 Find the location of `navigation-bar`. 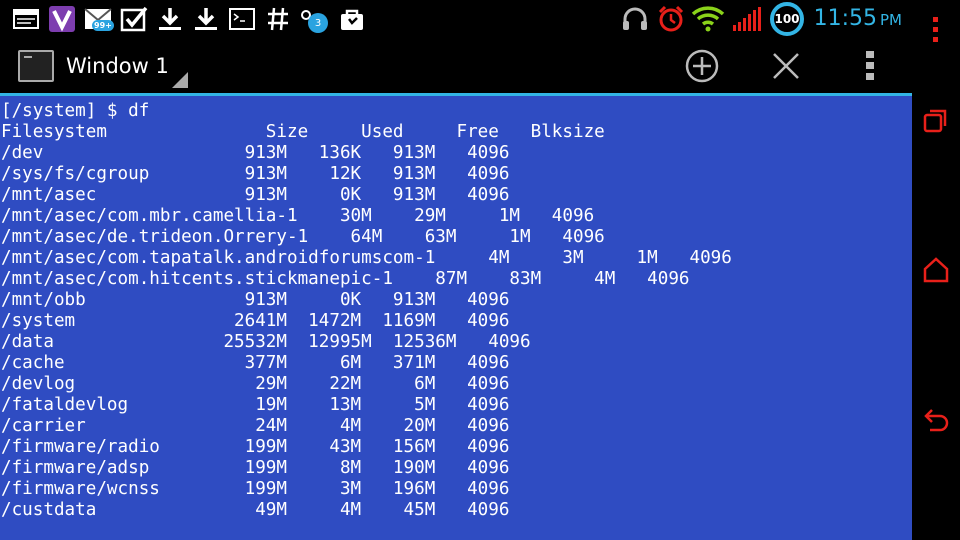

navigation-bar is located at coordinates (936, 270).